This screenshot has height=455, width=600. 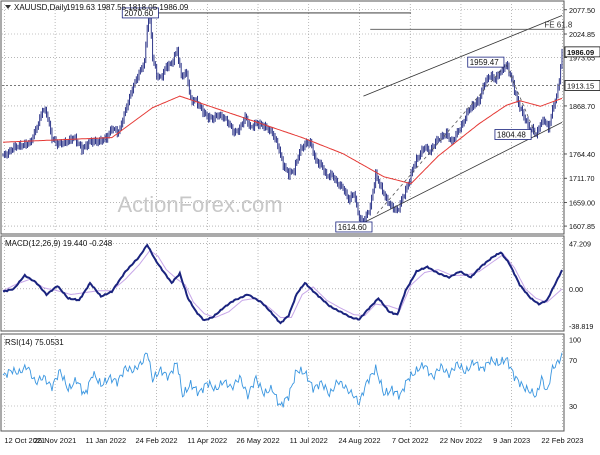 I want to click on ohlc-values: 1919.63 1987.55 1818.05 1986.09, so click(x=127, y=7).